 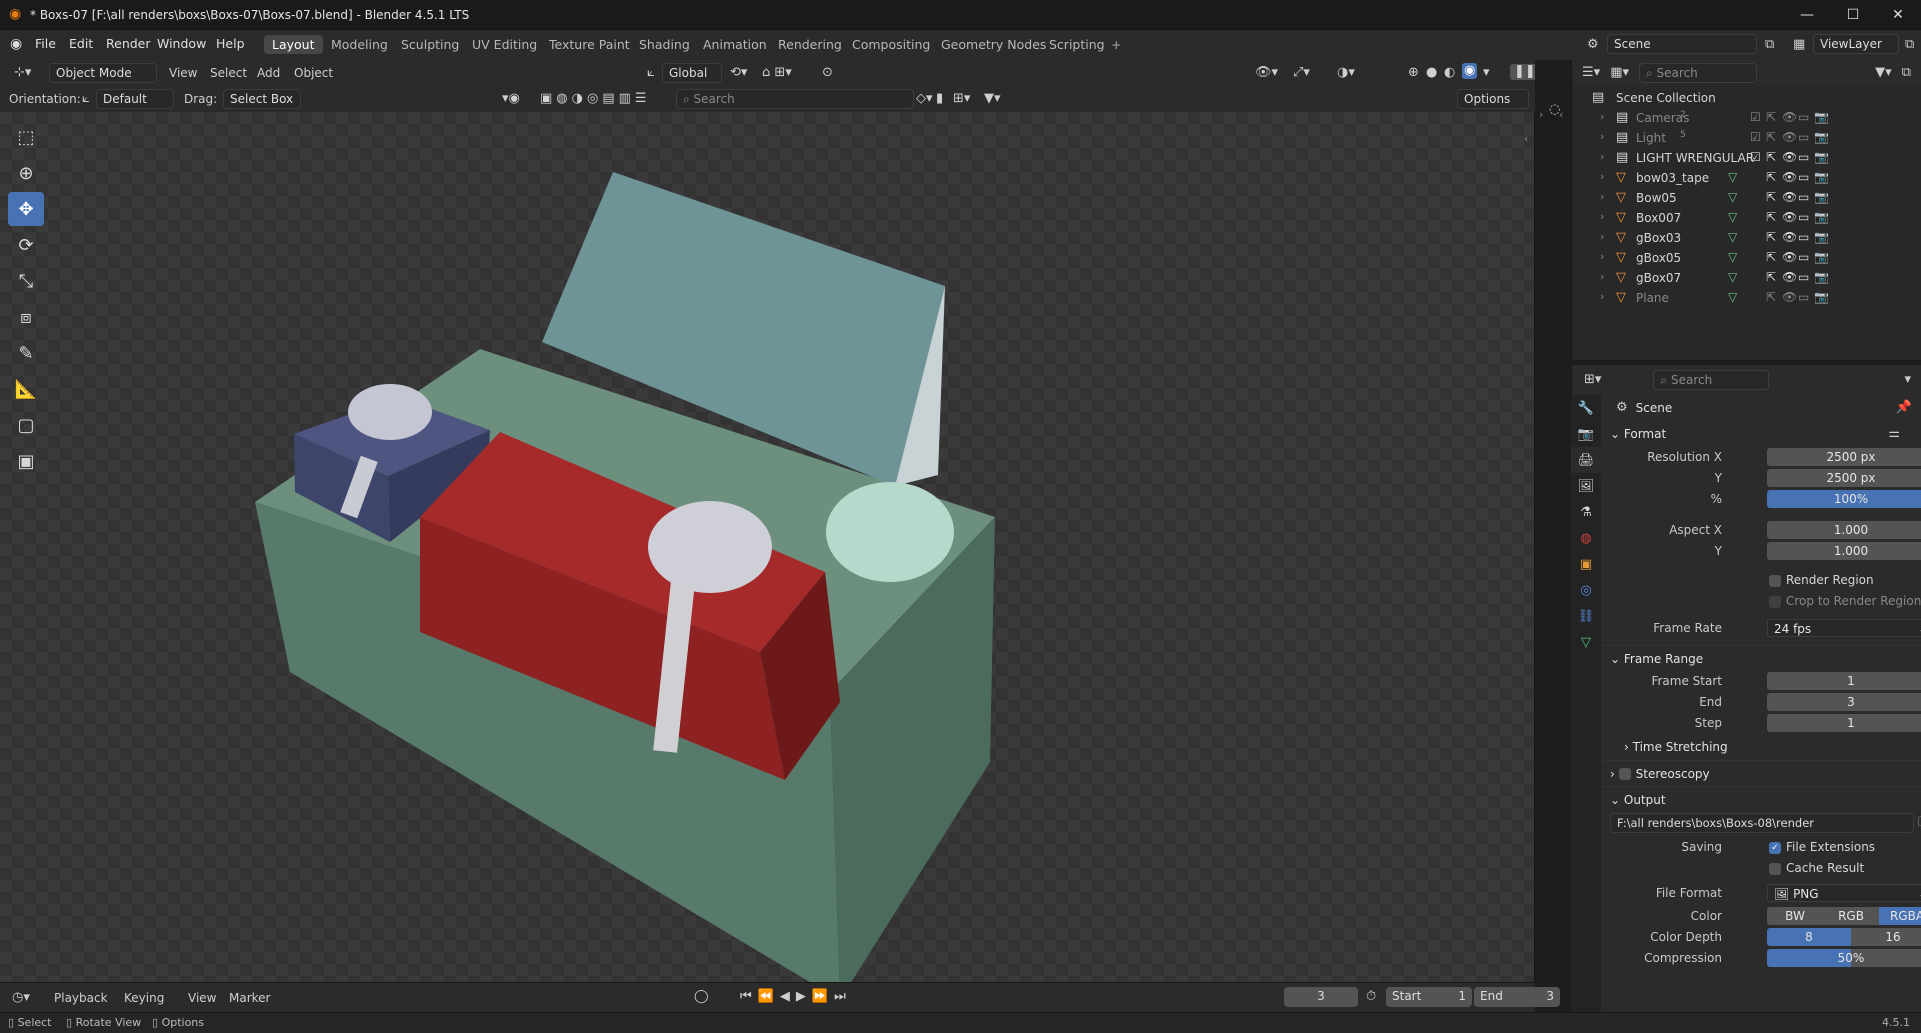 I want to click on depth-8-button: 8, so click(x=1809, y=937).